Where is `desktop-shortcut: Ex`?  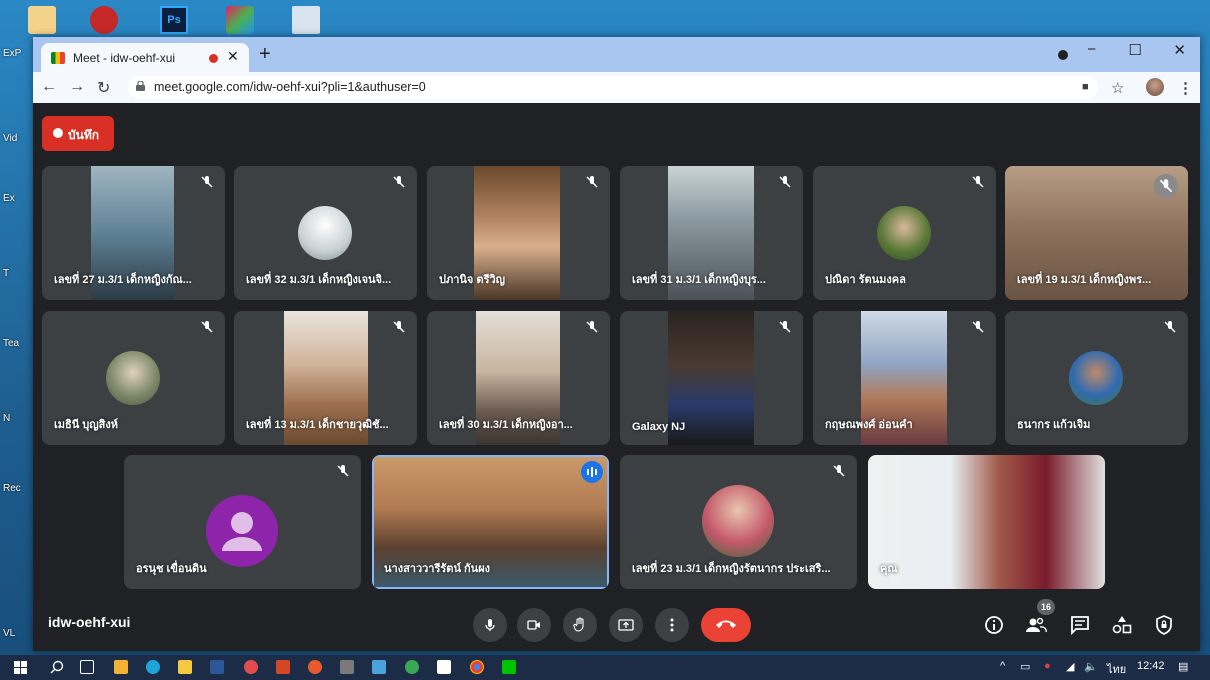
desktop-shortcut: Ex is located at coordinates (15, 200).